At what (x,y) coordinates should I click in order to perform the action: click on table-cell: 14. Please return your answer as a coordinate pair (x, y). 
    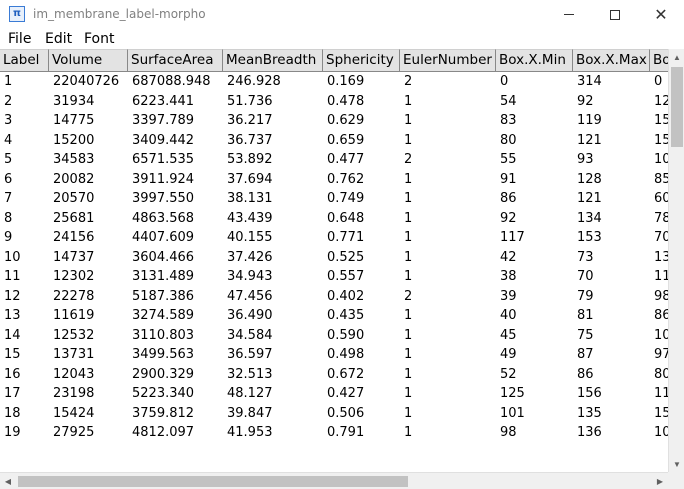
    Looking at the image, I should click on (12, 335).